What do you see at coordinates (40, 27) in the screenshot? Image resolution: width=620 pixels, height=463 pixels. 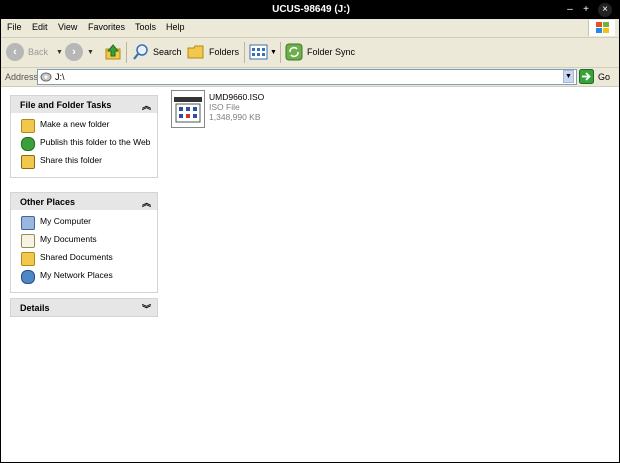 I see `menu-edit: Edit` at bounding box center [40, 27].